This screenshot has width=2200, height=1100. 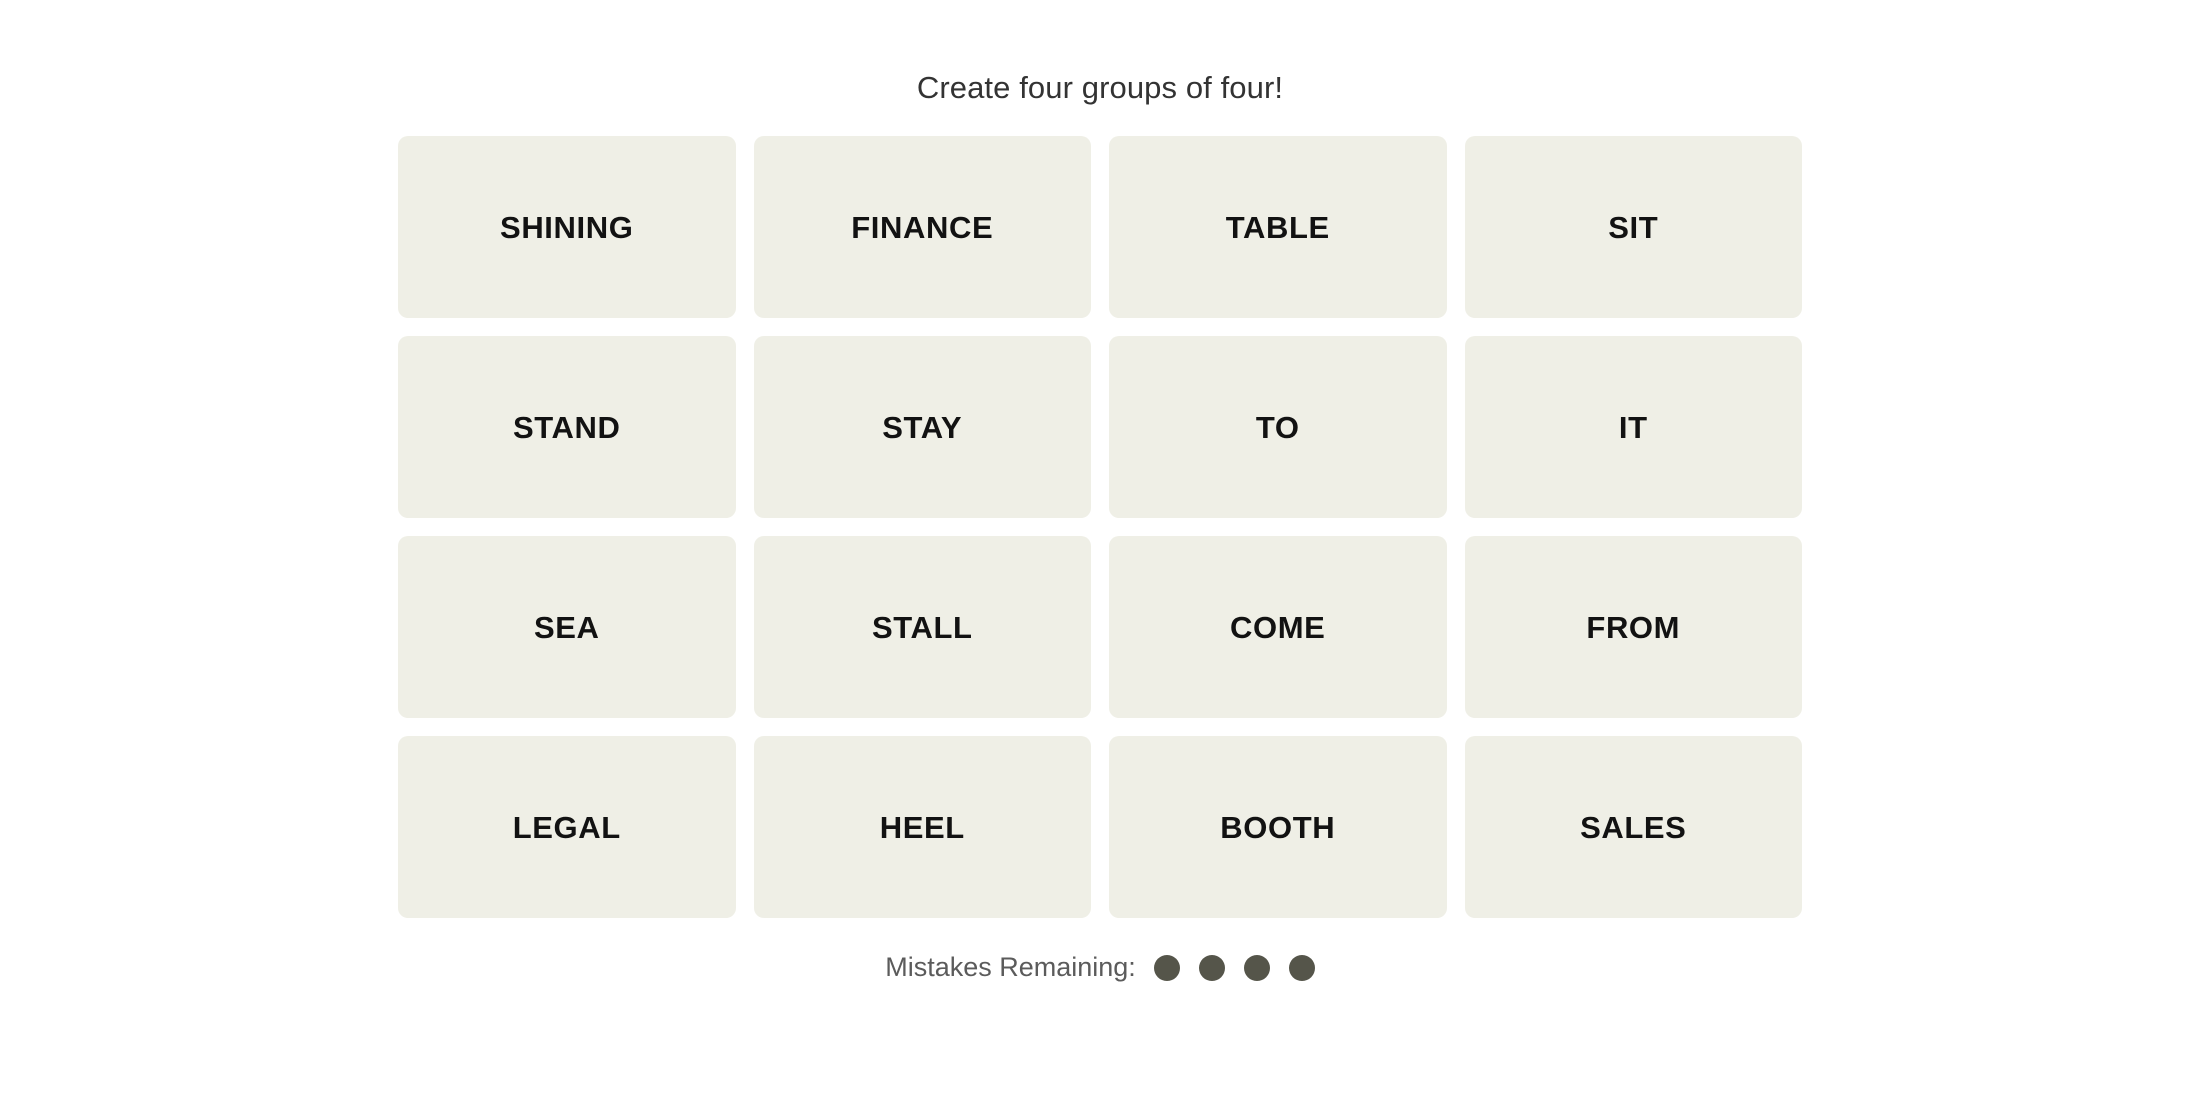 I want to click on word-tile: COME, so click(x=1278, y=627).